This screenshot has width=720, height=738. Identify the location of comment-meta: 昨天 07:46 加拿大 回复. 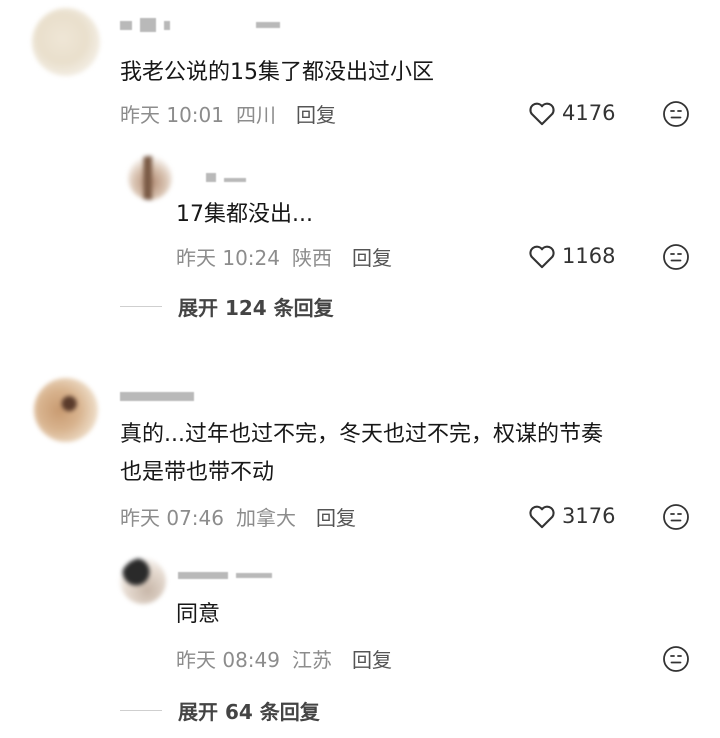
(238, 516).